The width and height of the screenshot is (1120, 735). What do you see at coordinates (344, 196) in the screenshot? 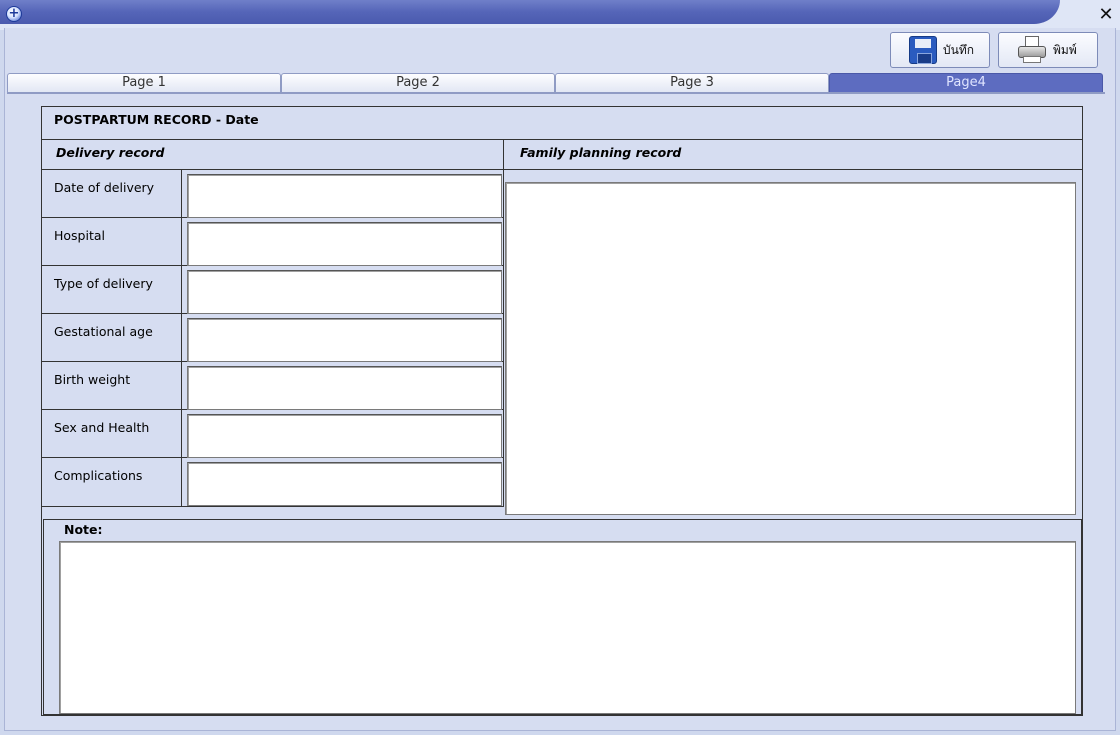
I see `date-of-delivery-field` at bounding box center [344, 196].